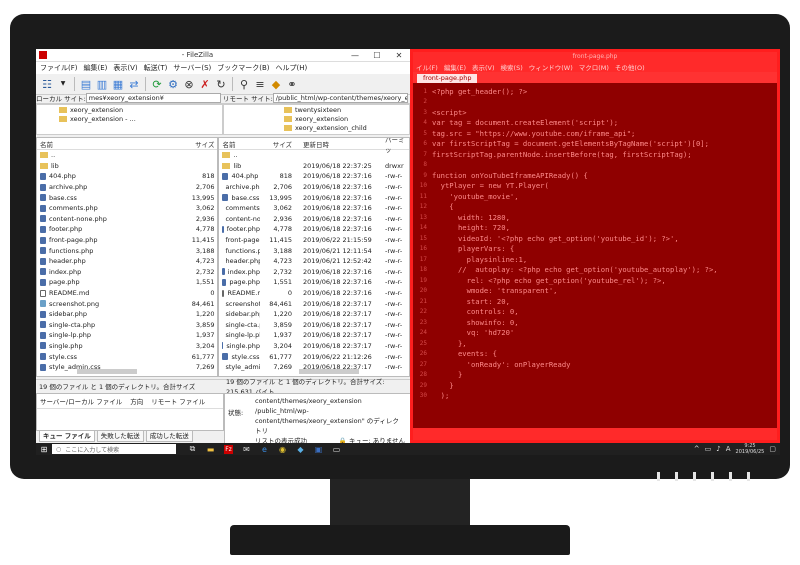  I want to click on file-row: style.css 61,777 2019/06/22 21:12:26 -rw-r-, so click(314, 356).